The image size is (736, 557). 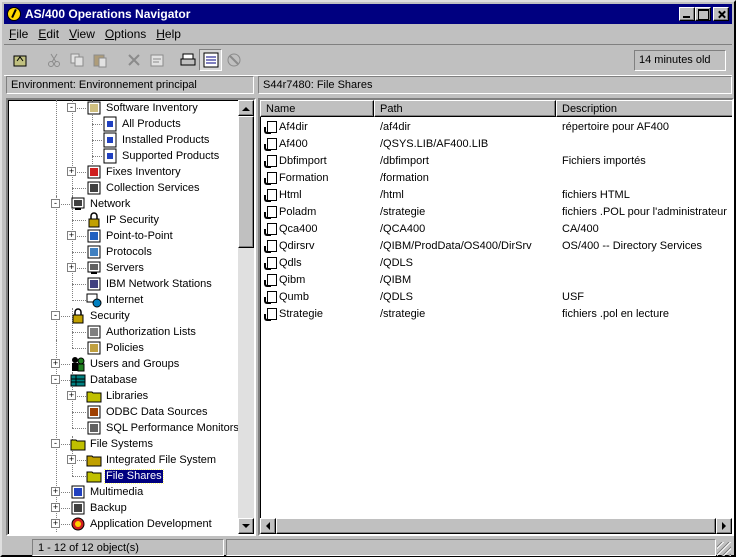 What do you see at coordinates (141, 332) in the screenshot?
I see `tree-item-authorization-lists: Authorization Lists` at bounding box center [141, 332].